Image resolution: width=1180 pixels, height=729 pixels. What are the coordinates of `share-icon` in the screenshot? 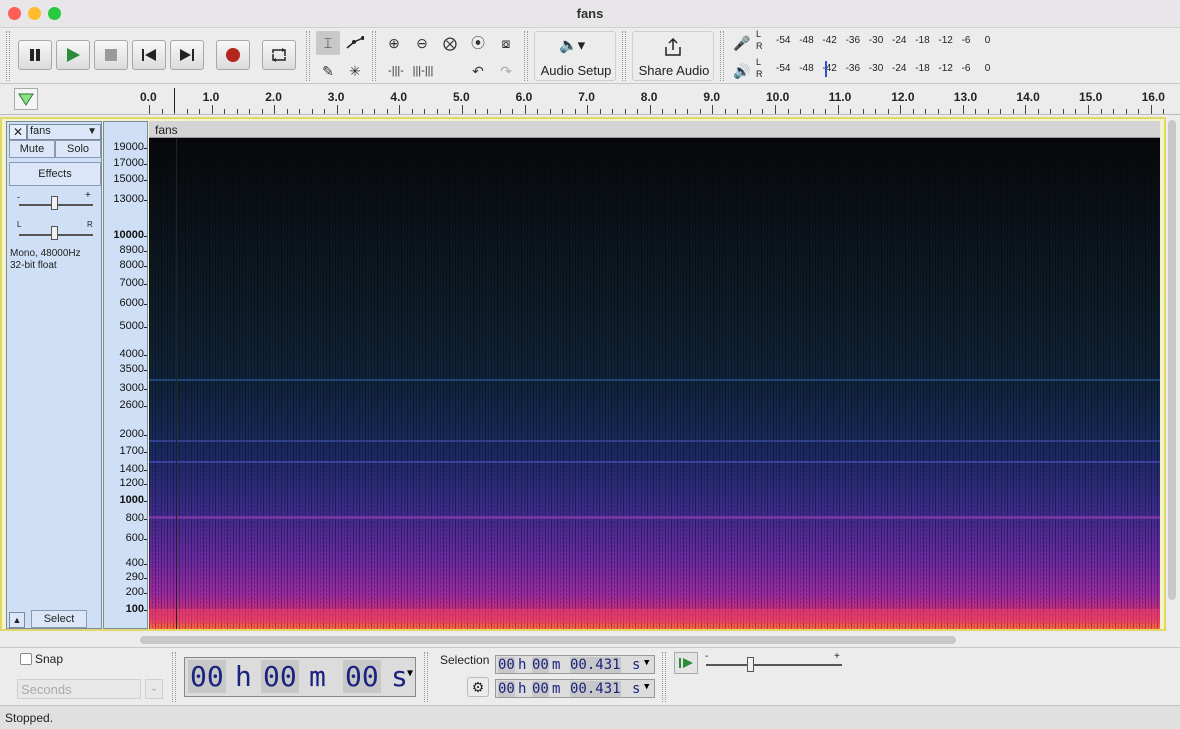 It's located at (673, 46).